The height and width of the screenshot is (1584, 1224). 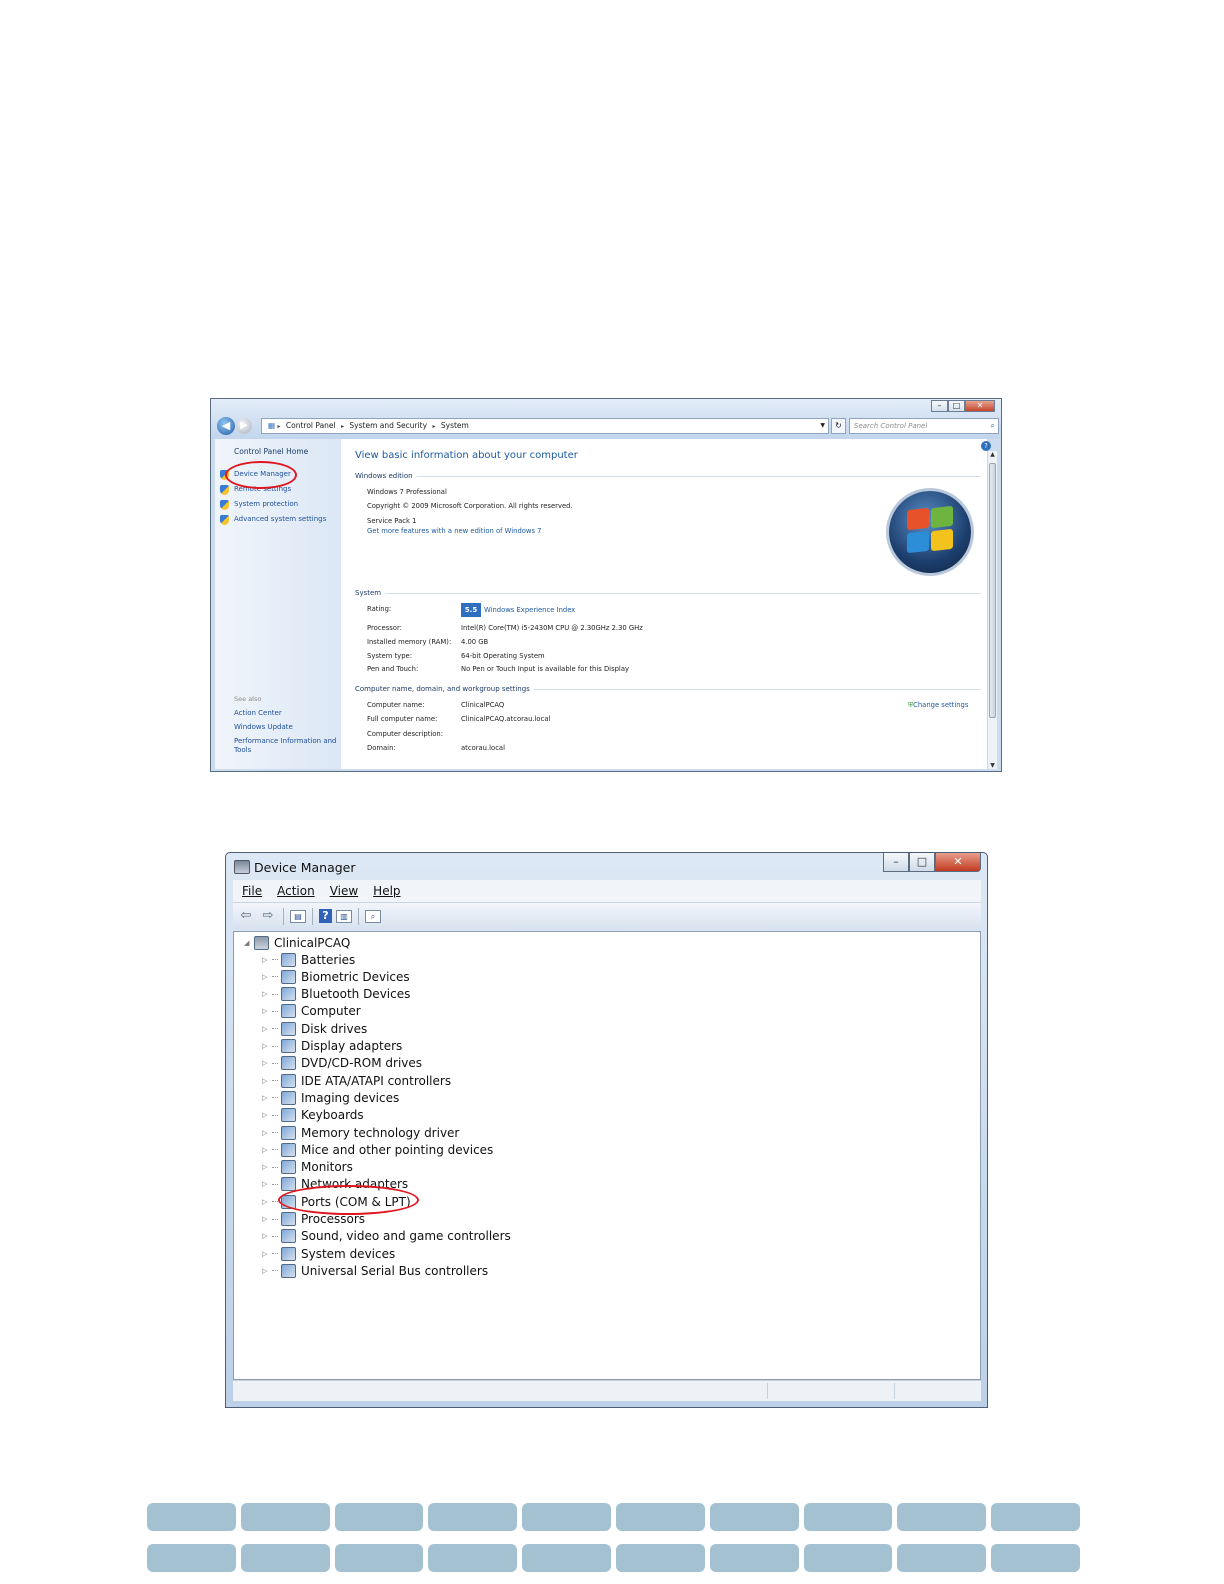 I want to click on tree-item-label: System devices, so click(x=348, y=1253).